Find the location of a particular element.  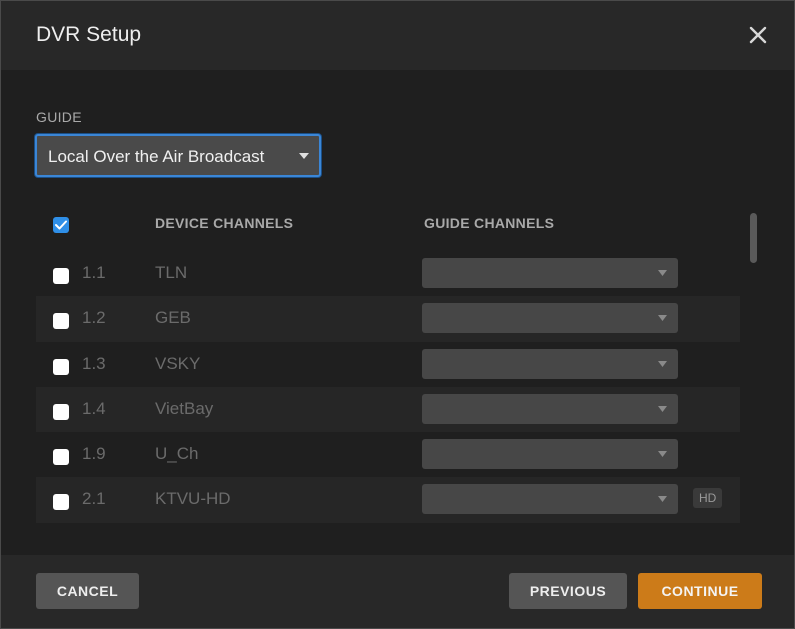

guide-select: Local Over the Air Broadcast is located at coordinates (178, 155).